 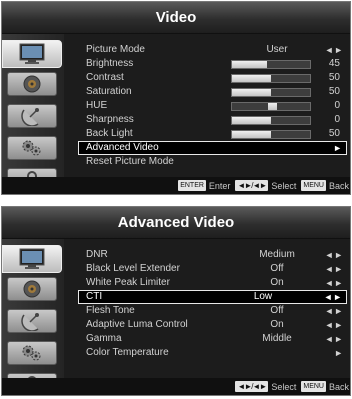 What do you see at coordinates (212, 148) in the screenshot?
I see `menu-item-advanced-video: Advanced Video ►` at bounding box center [212, 148].